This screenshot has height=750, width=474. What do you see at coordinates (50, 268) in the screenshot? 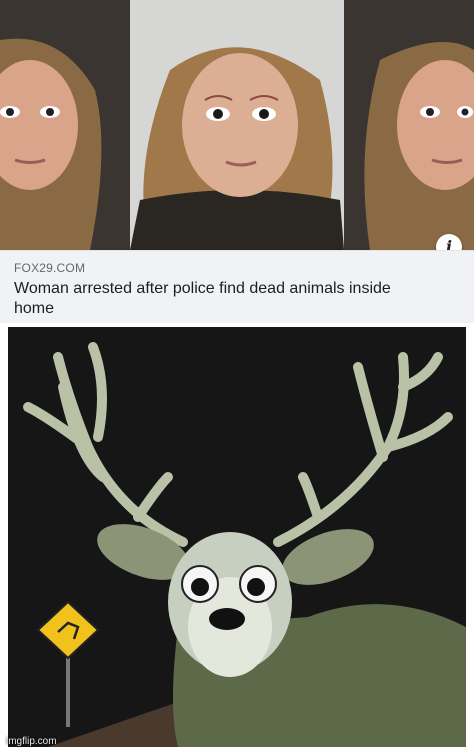
I see `article-source: FOX29.COM` at bounding box center [50, 268].